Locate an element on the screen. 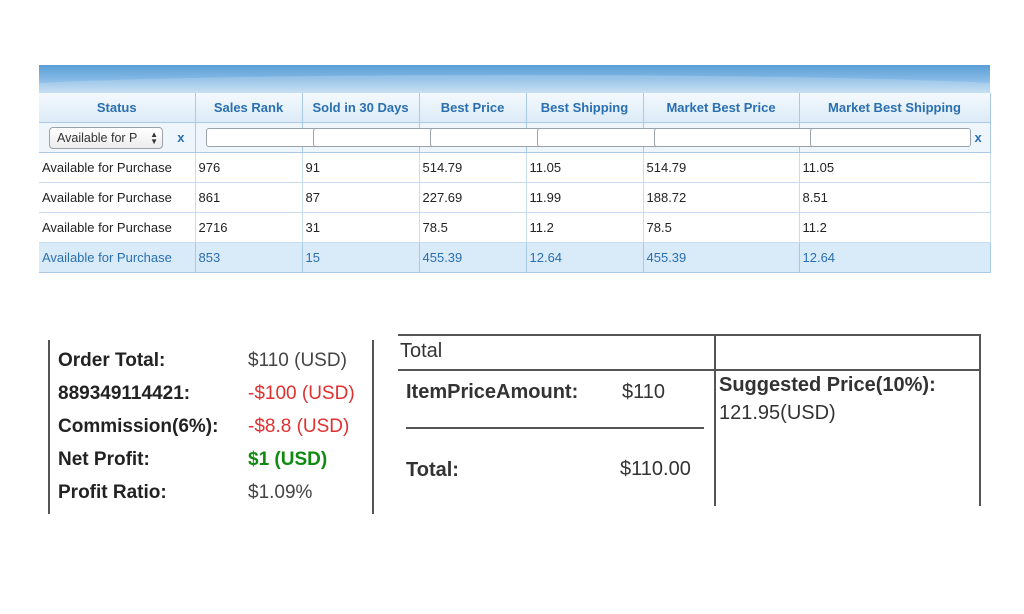  select-spinner-icon: ▲ ▼ is located at coordinates (154, 137).